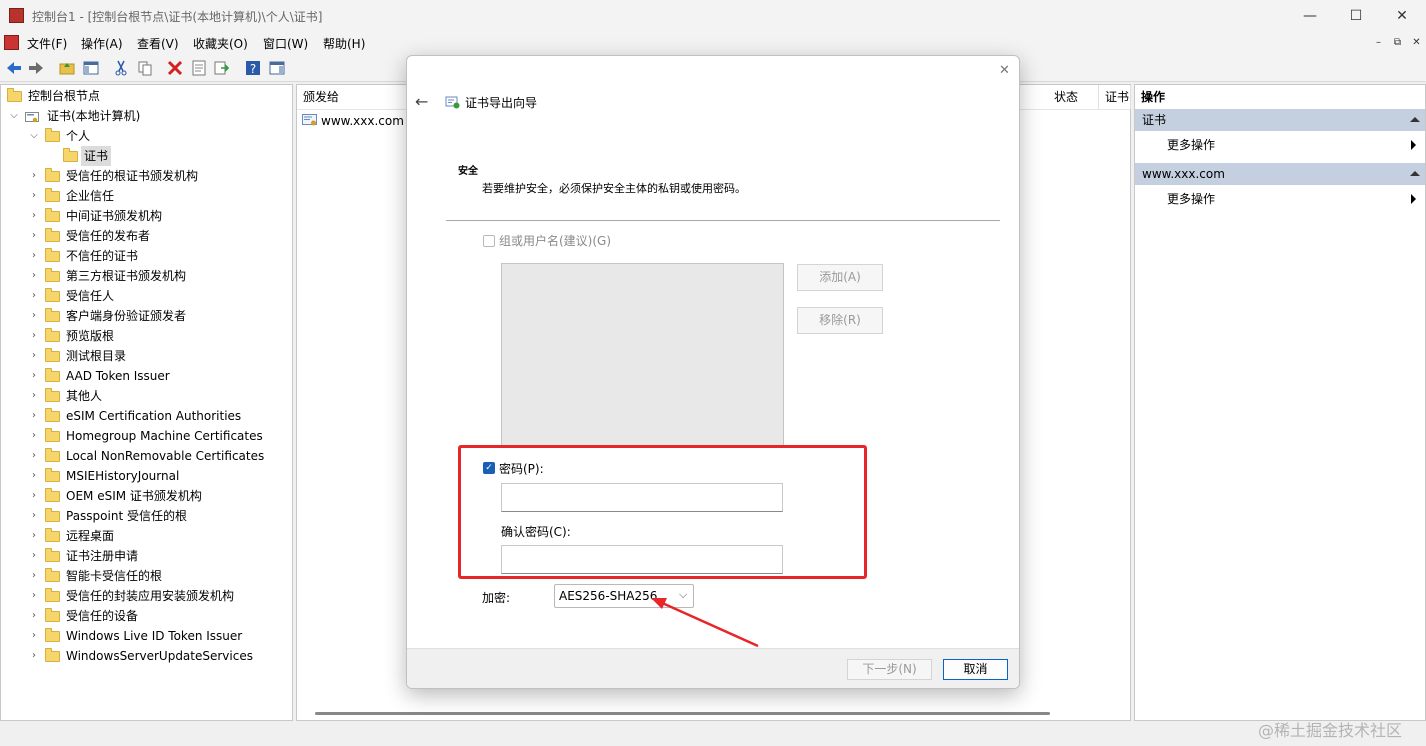  I want to click on action-group-selected-cert: www.xxx.com, so click(1280, 174).